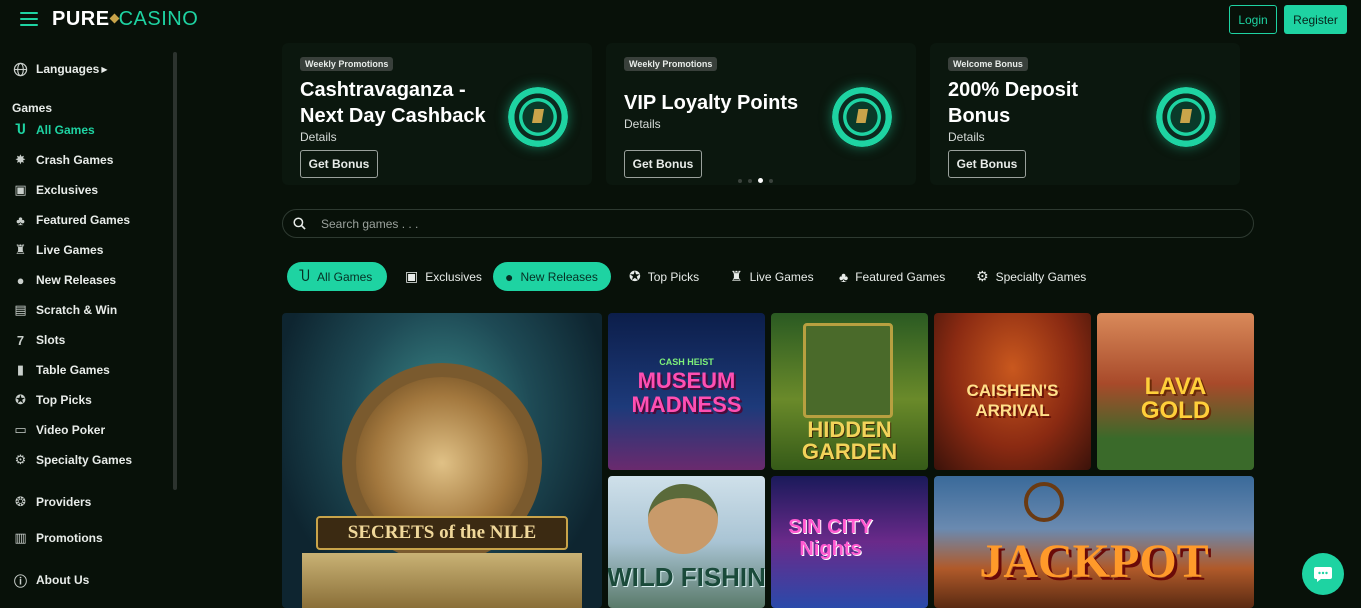 The width and height of the screenshot is (1361, 608). Describe the element at coordinates (20, 501) in the screenshot. I see `providers-icon: ❂` at that location.